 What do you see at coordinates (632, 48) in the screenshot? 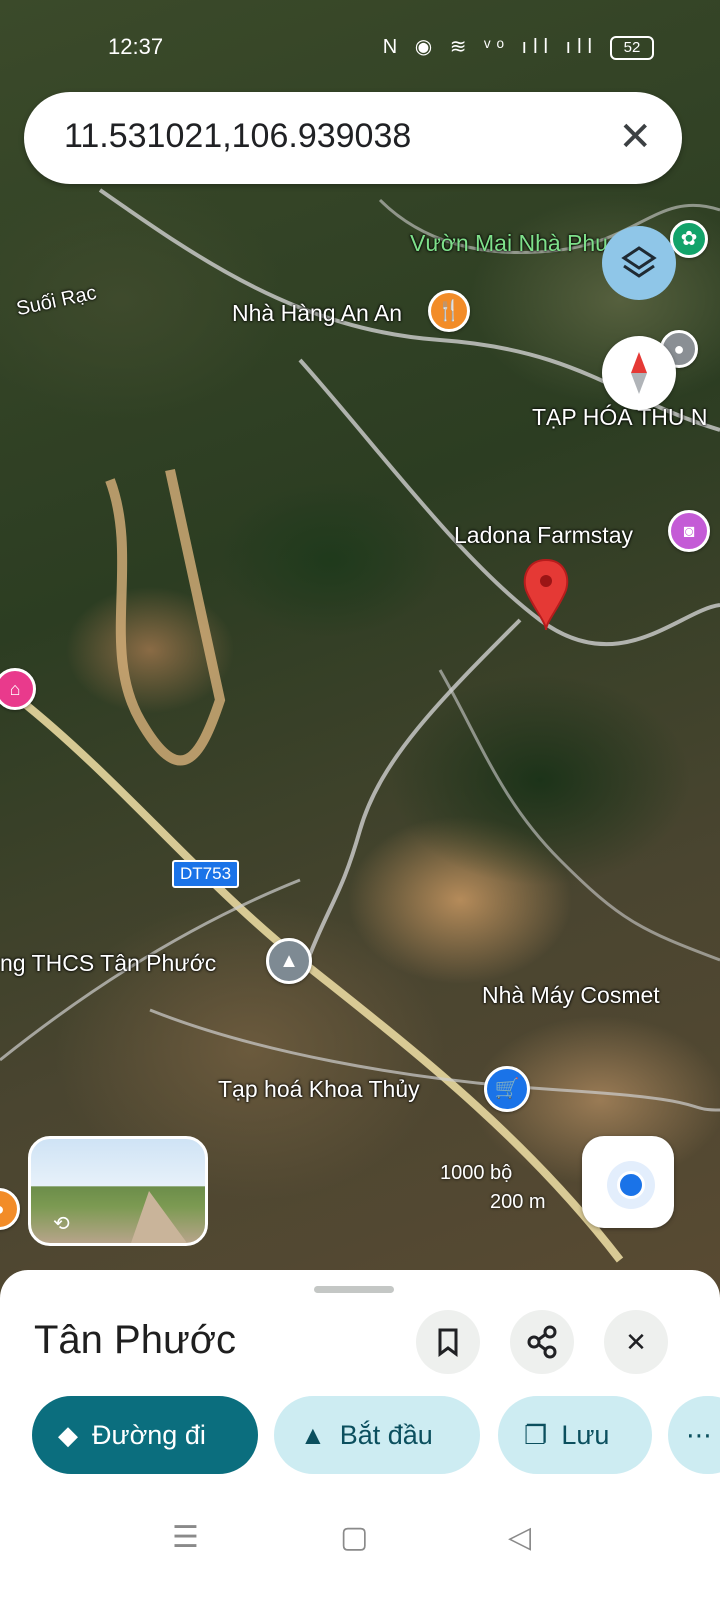
I see `battery-icon: 52` at bounding box center [632, 48].